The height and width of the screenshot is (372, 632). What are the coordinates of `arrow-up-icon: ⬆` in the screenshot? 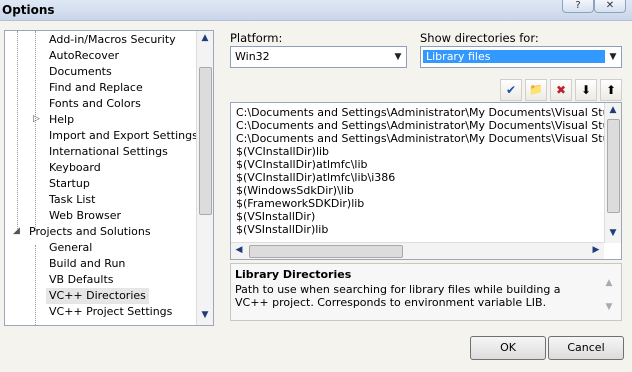 It's located at (611, 90).